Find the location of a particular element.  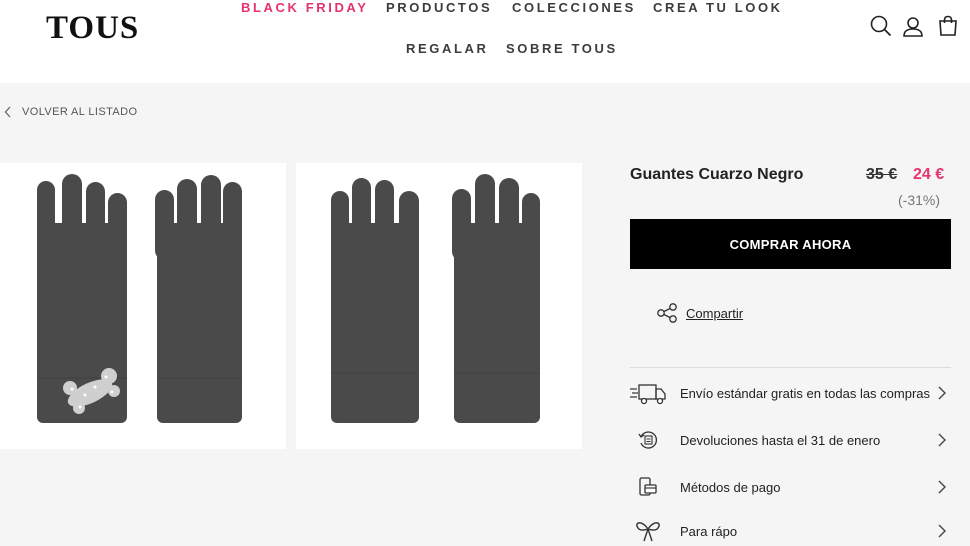

nav-black-friday: BLACK FRIDAY is located at coordinates (305, 7).